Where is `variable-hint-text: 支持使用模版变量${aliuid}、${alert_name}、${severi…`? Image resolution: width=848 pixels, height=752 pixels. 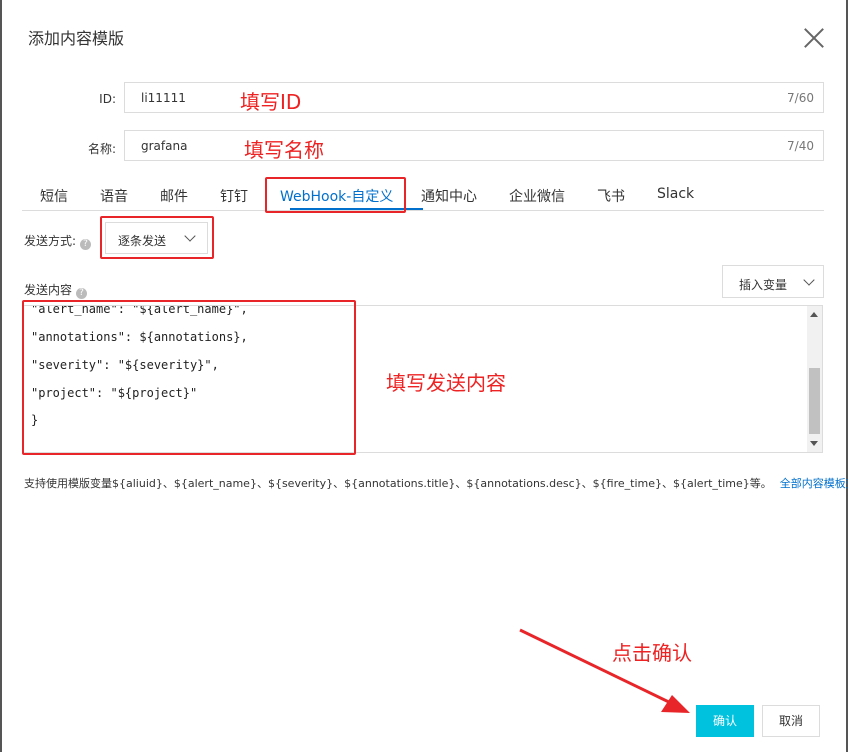
variable-hint-text: 支持使用模版变量${aliuid}、${alert_name}、${severi… is located at coordinates (398, 483).